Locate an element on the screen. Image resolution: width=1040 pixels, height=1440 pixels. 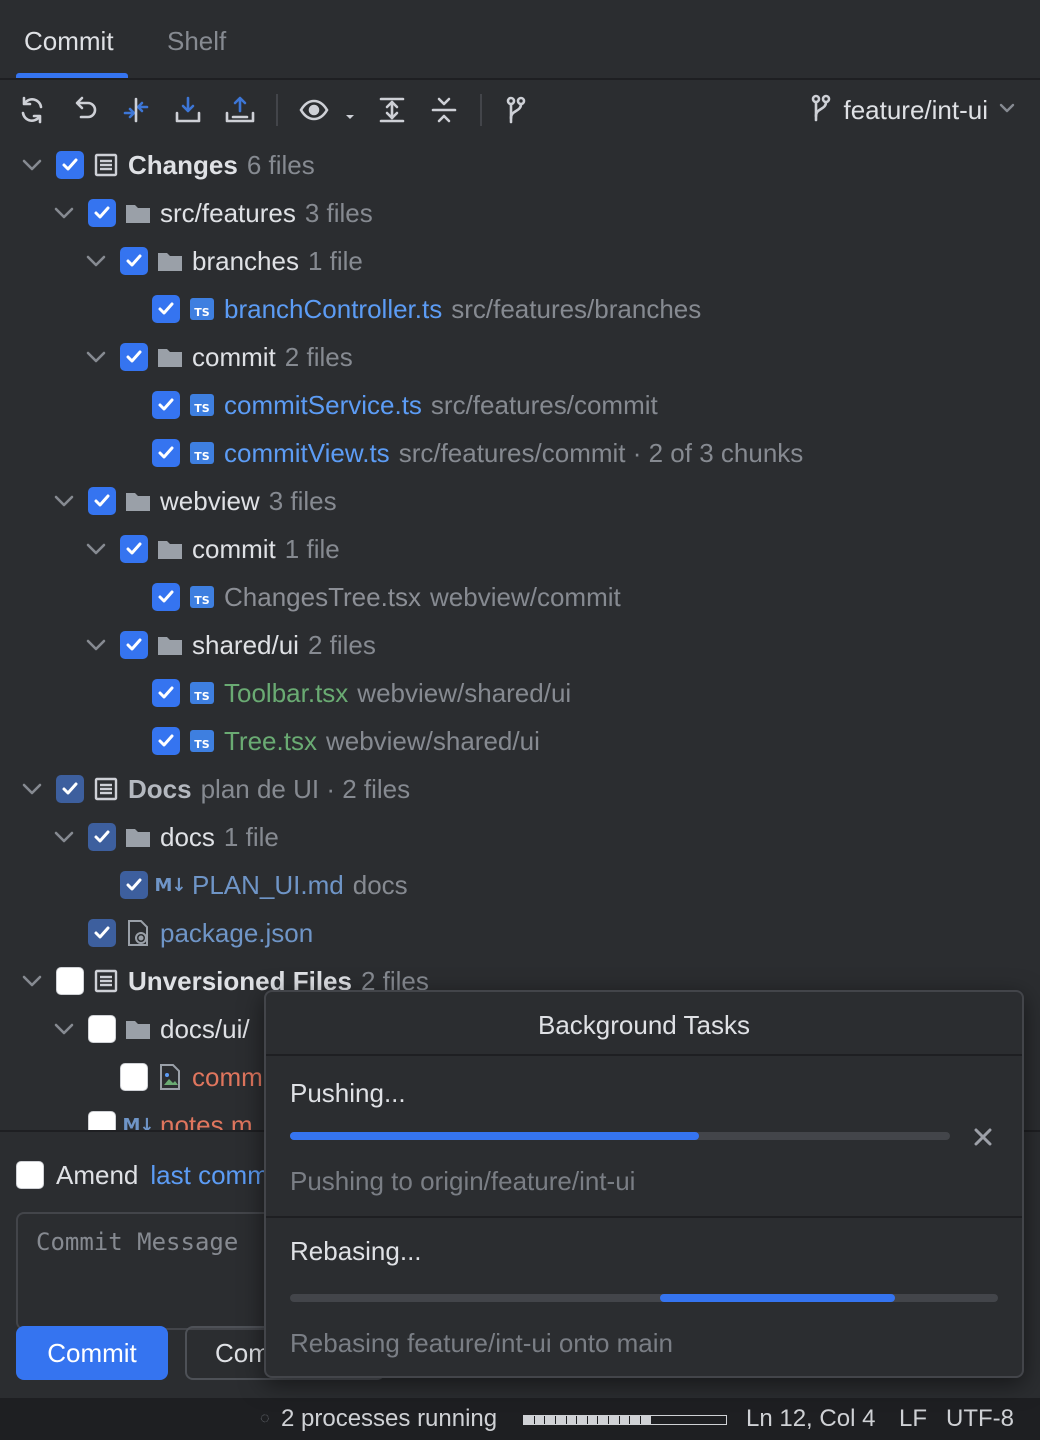
status-progress-bar is located at coordinates (625, 1420).